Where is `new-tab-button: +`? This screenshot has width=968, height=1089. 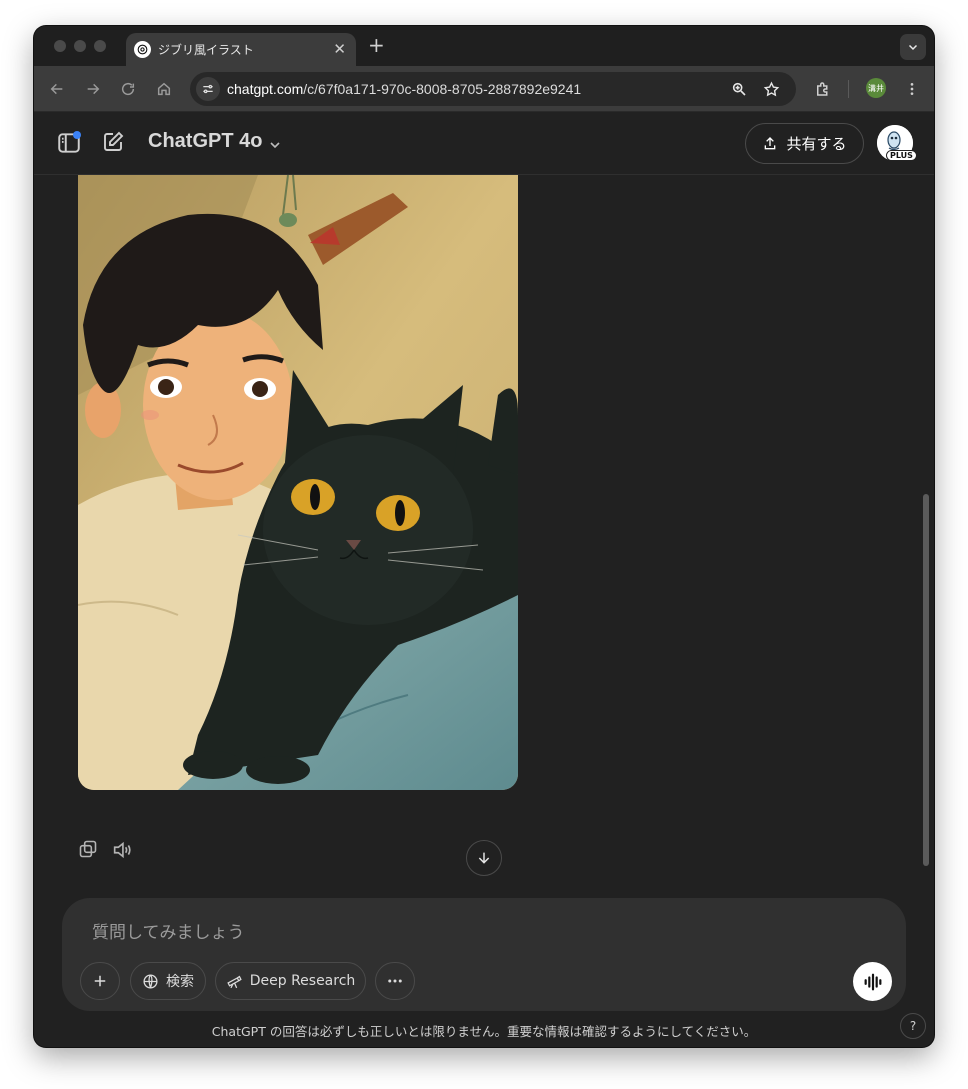
new-tab-button: + is located at coordinates (376, 45).